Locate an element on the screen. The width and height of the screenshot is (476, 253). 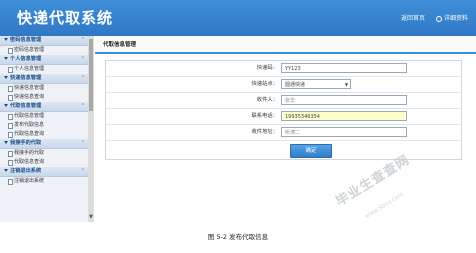
home-link: 返回首页 is located at coordinates (413, 18).